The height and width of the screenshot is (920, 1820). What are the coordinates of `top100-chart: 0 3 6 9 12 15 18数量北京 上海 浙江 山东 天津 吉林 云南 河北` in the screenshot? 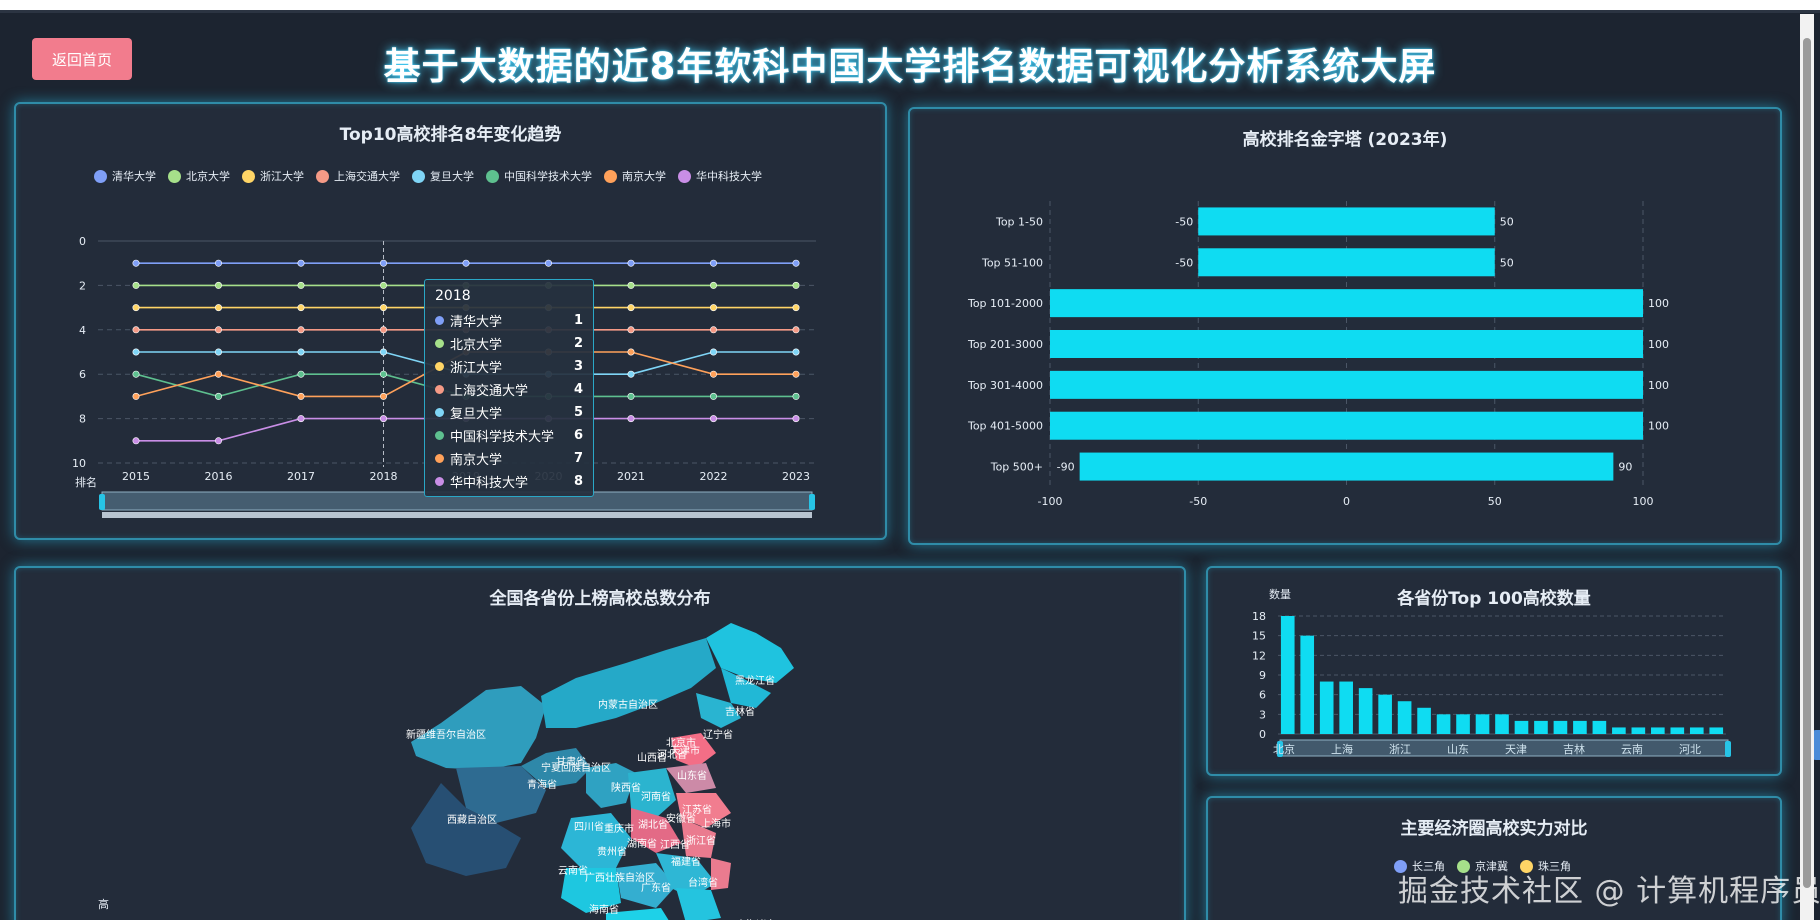 It's located at (1496, 673).